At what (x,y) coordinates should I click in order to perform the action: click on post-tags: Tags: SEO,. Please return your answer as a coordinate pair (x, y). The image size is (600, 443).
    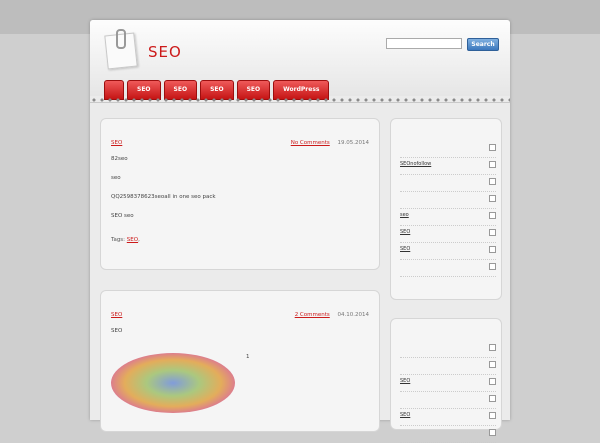
    Looking at the image, I should click on (125, 240).